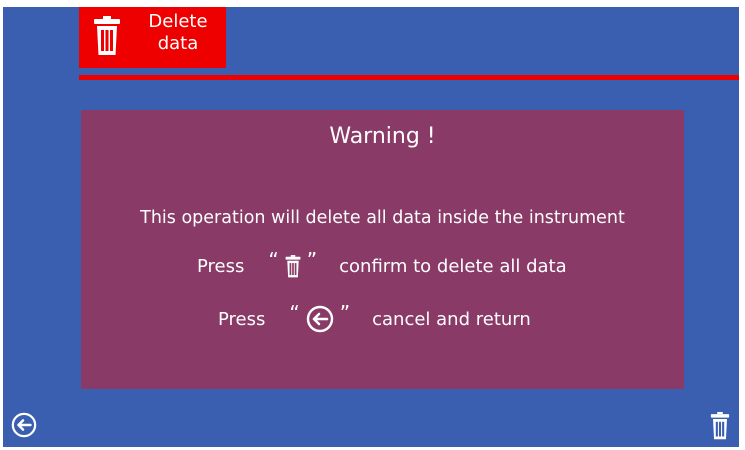  What do you see at coordinates (178, 21) in the screenshot?
I see `tab-label-line1: Delete` at bounding box center [178, 21].